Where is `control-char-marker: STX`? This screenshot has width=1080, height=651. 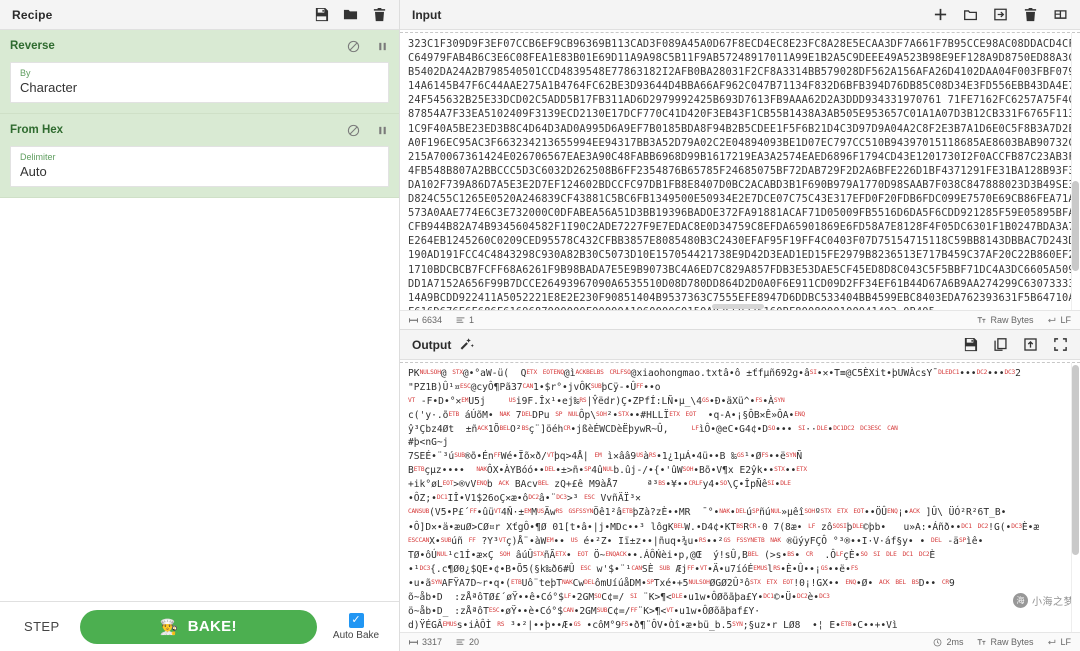 control-char-marker: STX is located at coordinates (623, 415).